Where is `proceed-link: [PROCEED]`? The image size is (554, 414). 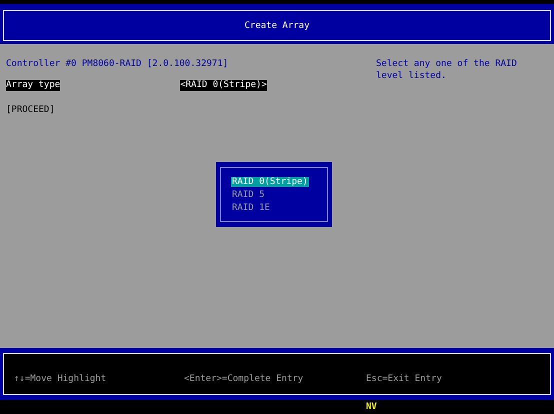 proceed-link: [PROCEED] is located at coordinates (30, 110).